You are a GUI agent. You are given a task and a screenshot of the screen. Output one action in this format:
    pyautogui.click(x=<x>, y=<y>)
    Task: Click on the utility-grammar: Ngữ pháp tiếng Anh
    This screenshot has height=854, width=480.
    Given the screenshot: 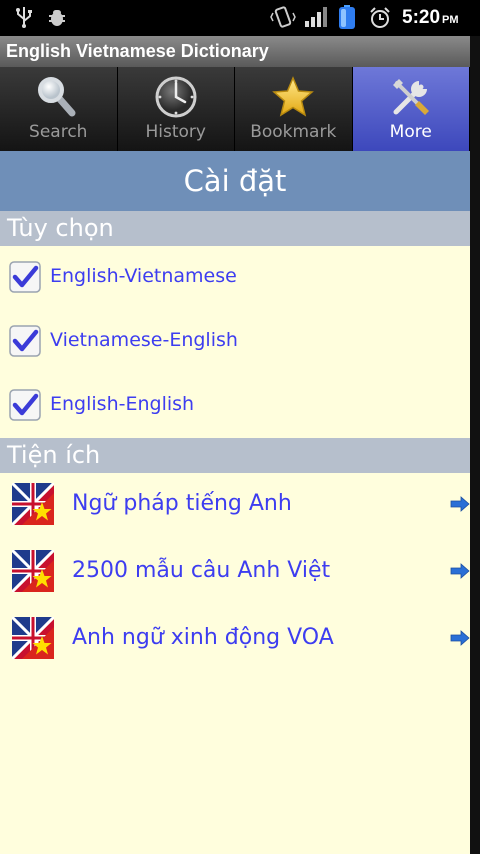 What is the action you would take?
    pyautogui.click(x=235, y=506)
    